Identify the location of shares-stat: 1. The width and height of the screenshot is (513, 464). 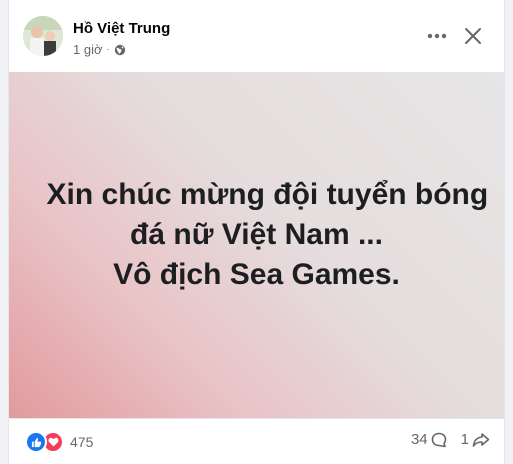
(475, 439).